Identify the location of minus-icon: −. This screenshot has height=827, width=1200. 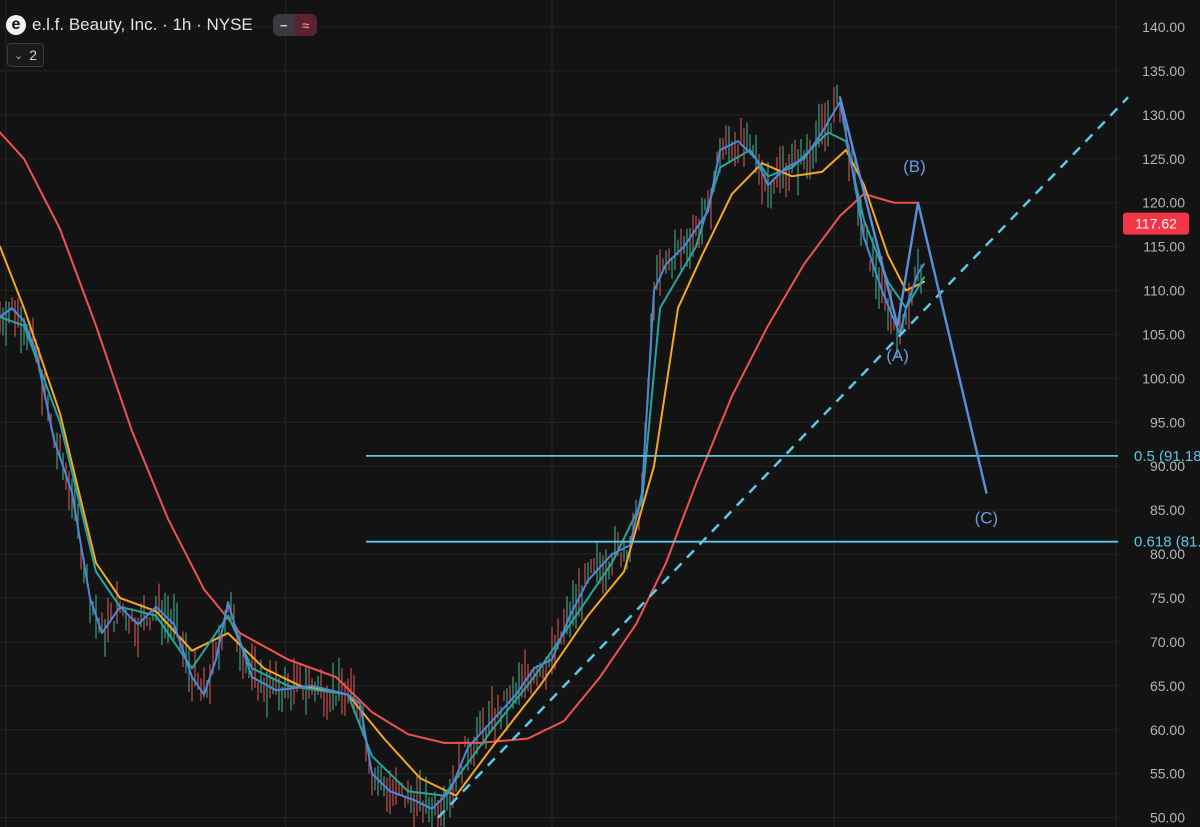
(283, 25).